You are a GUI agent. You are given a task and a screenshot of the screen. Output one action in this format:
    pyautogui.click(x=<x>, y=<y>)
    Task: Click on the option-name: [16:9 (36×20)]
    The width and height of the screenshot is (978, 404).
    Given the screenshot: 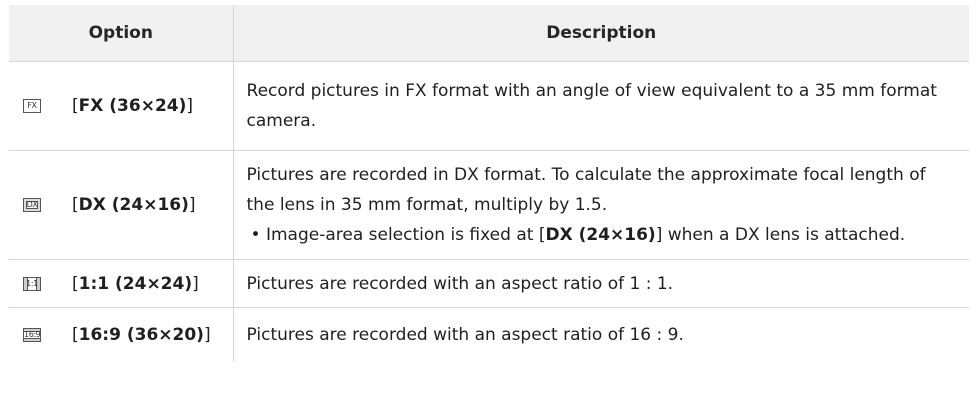 What is the action you would take?
    pyautogui.click(x=141, y=335)
    